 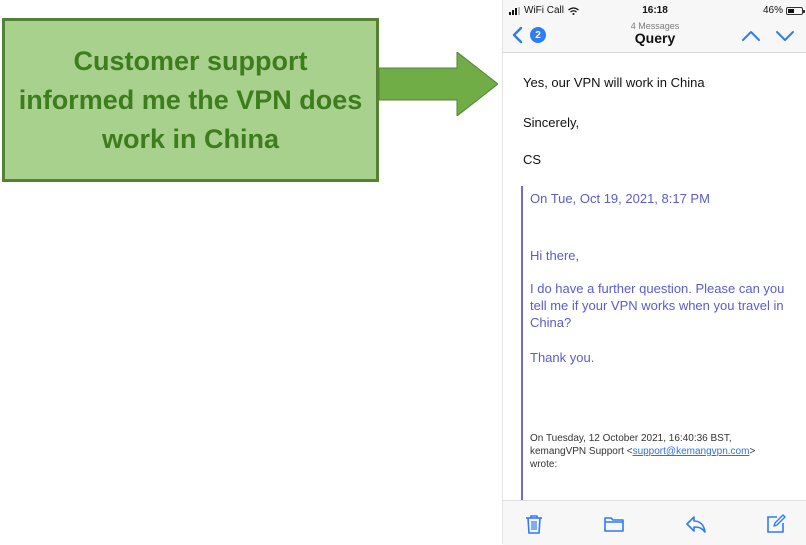 What do you see at coordinates (614, 524) in the screenshot?
I see `folder-icon` at bounding box center [614, 524].